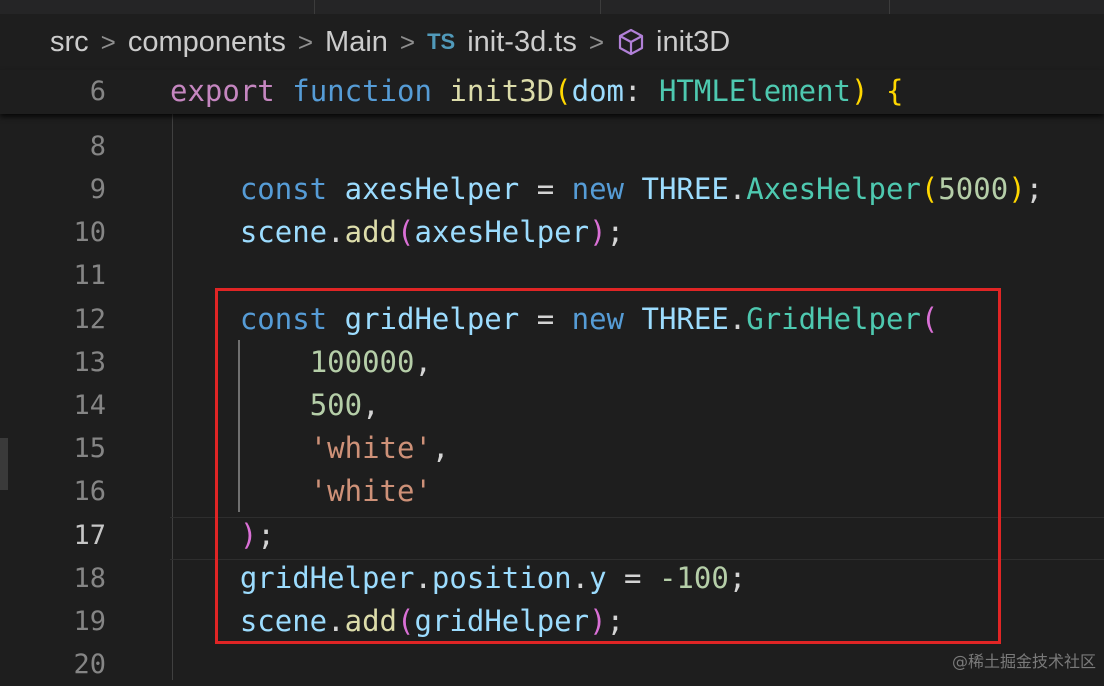 Image resolution: width=1104 pixels, height=686 pixels. Describe the element at coordinates (89, 362) in the screenshot. I see `line-number: 13` at that location.